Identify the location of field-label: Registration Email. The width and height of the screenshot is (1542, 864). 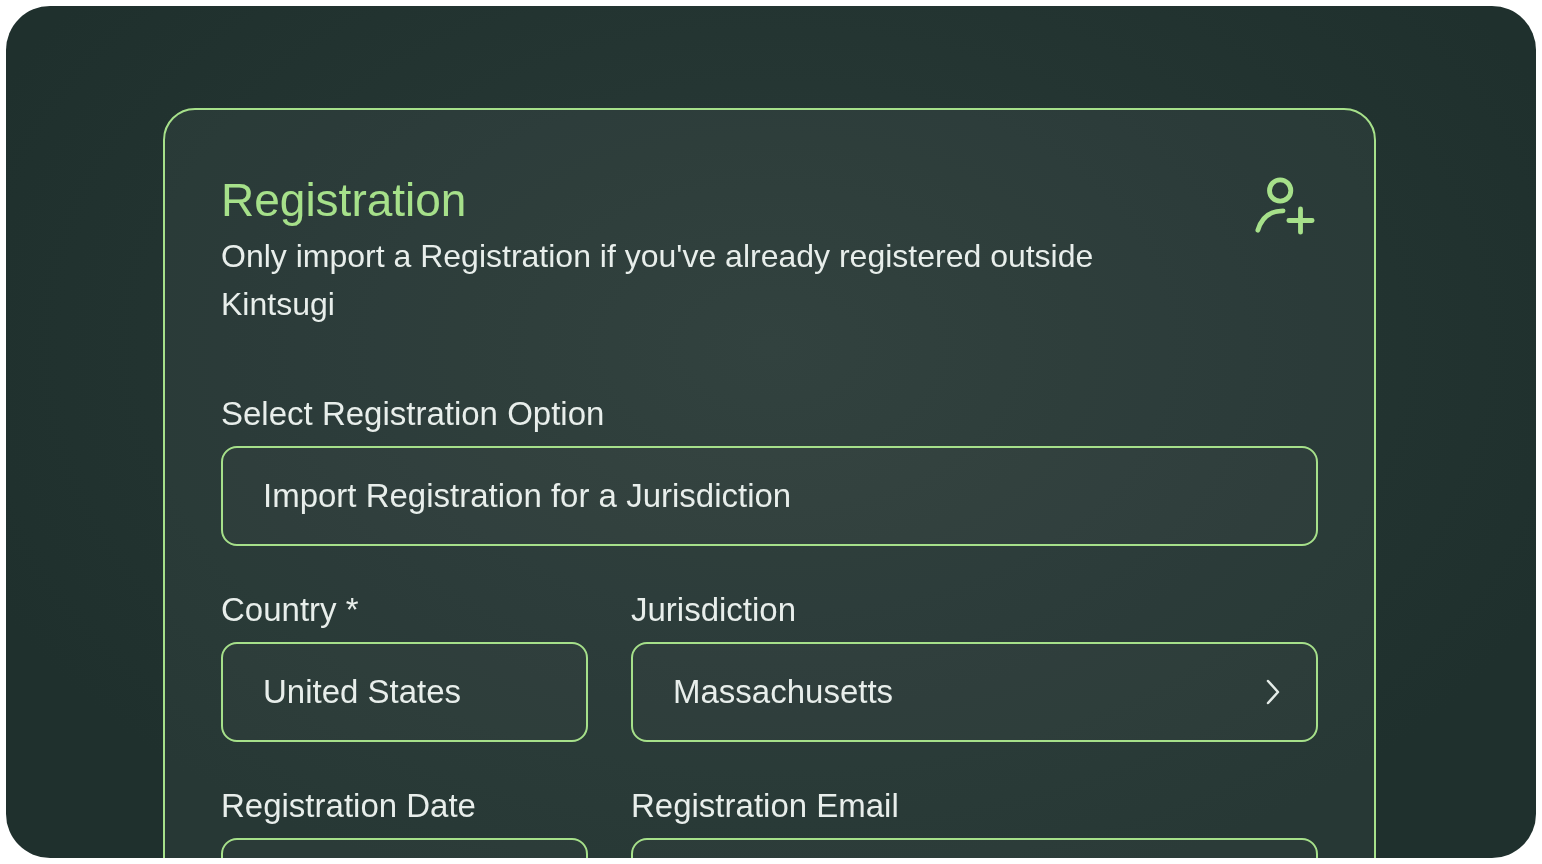
(765, 806).